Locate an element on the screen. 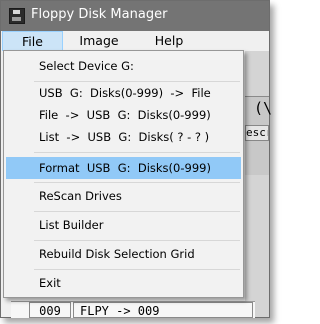 The height and width of the screenshot is (324, 320). menu-item-select-device: Select Device G: is located at coordinates (123, 66).